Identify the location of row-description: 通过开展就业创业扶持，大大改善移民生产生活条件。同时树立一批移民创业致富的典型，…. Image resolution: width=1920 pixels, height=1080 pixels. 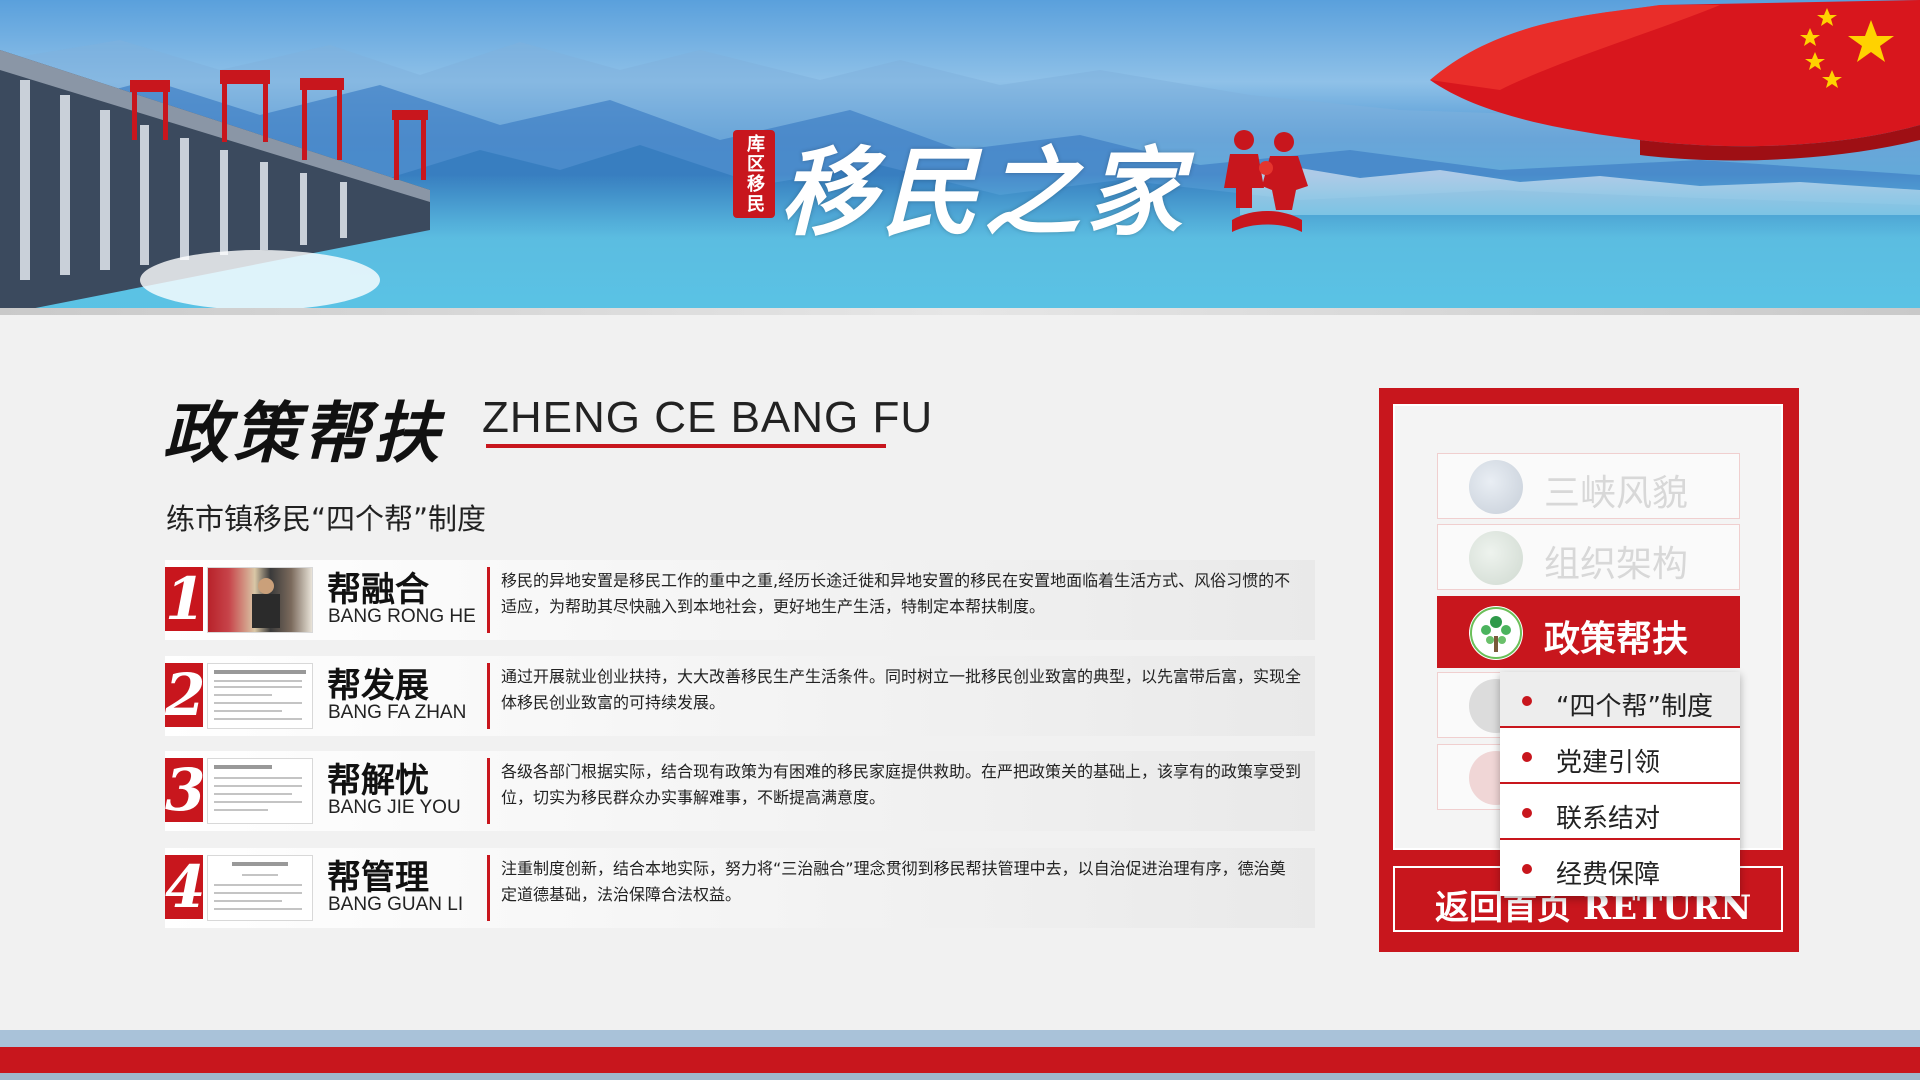
(901, 689).